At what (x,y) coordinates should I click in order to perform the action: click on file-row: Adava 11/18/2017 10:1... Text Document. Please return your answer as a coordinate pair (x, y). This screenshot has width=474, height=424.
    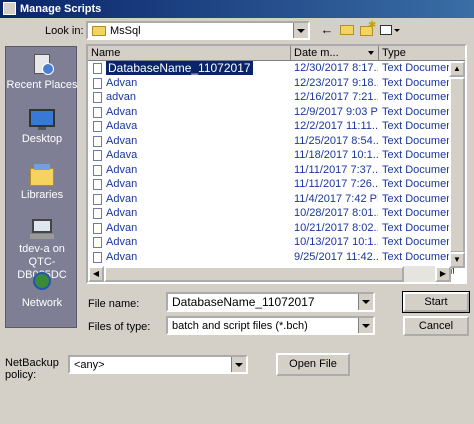
    Looking at the image, I should click on (271, 155).